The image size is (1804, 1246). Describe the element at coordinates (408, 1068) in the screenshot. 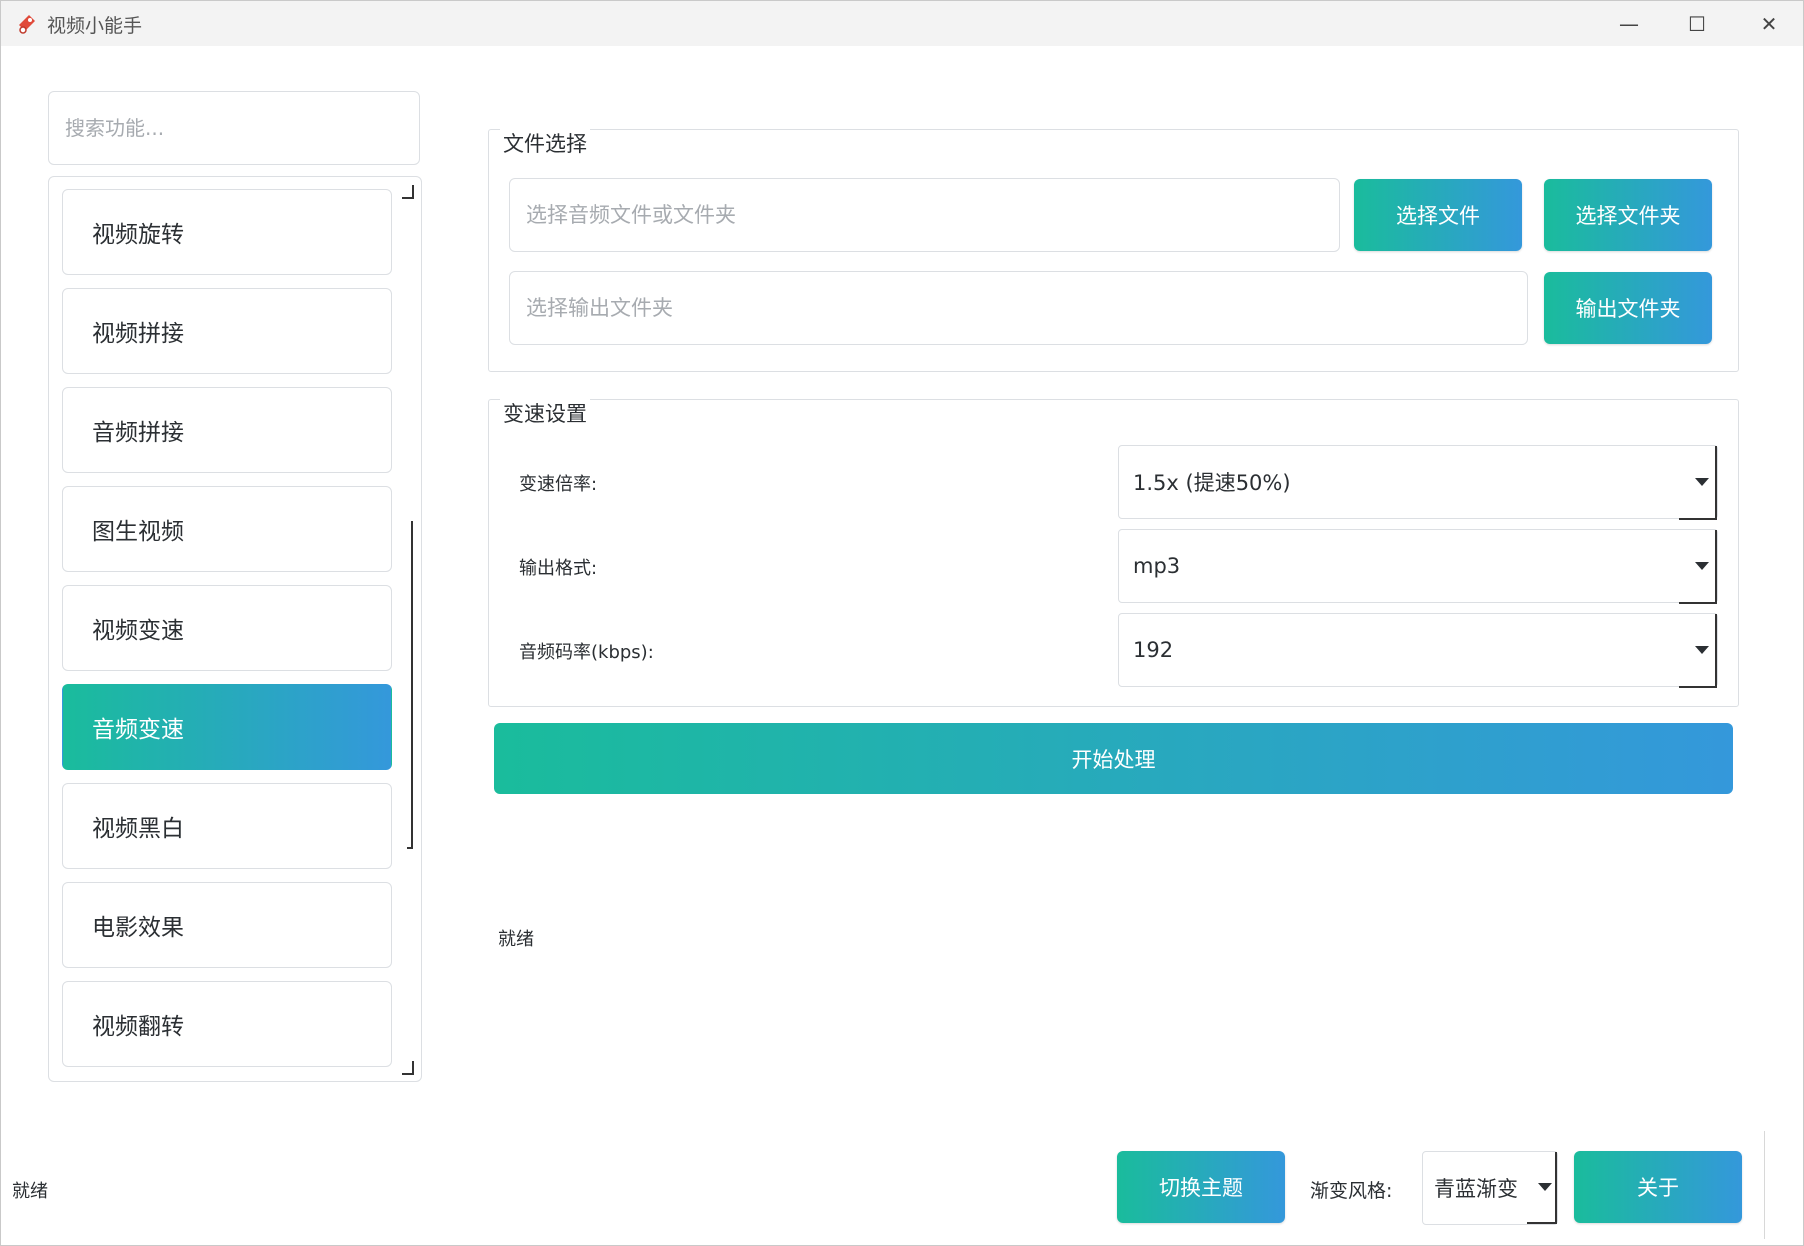

I see `scrollbar-bottom-cap` at that location.